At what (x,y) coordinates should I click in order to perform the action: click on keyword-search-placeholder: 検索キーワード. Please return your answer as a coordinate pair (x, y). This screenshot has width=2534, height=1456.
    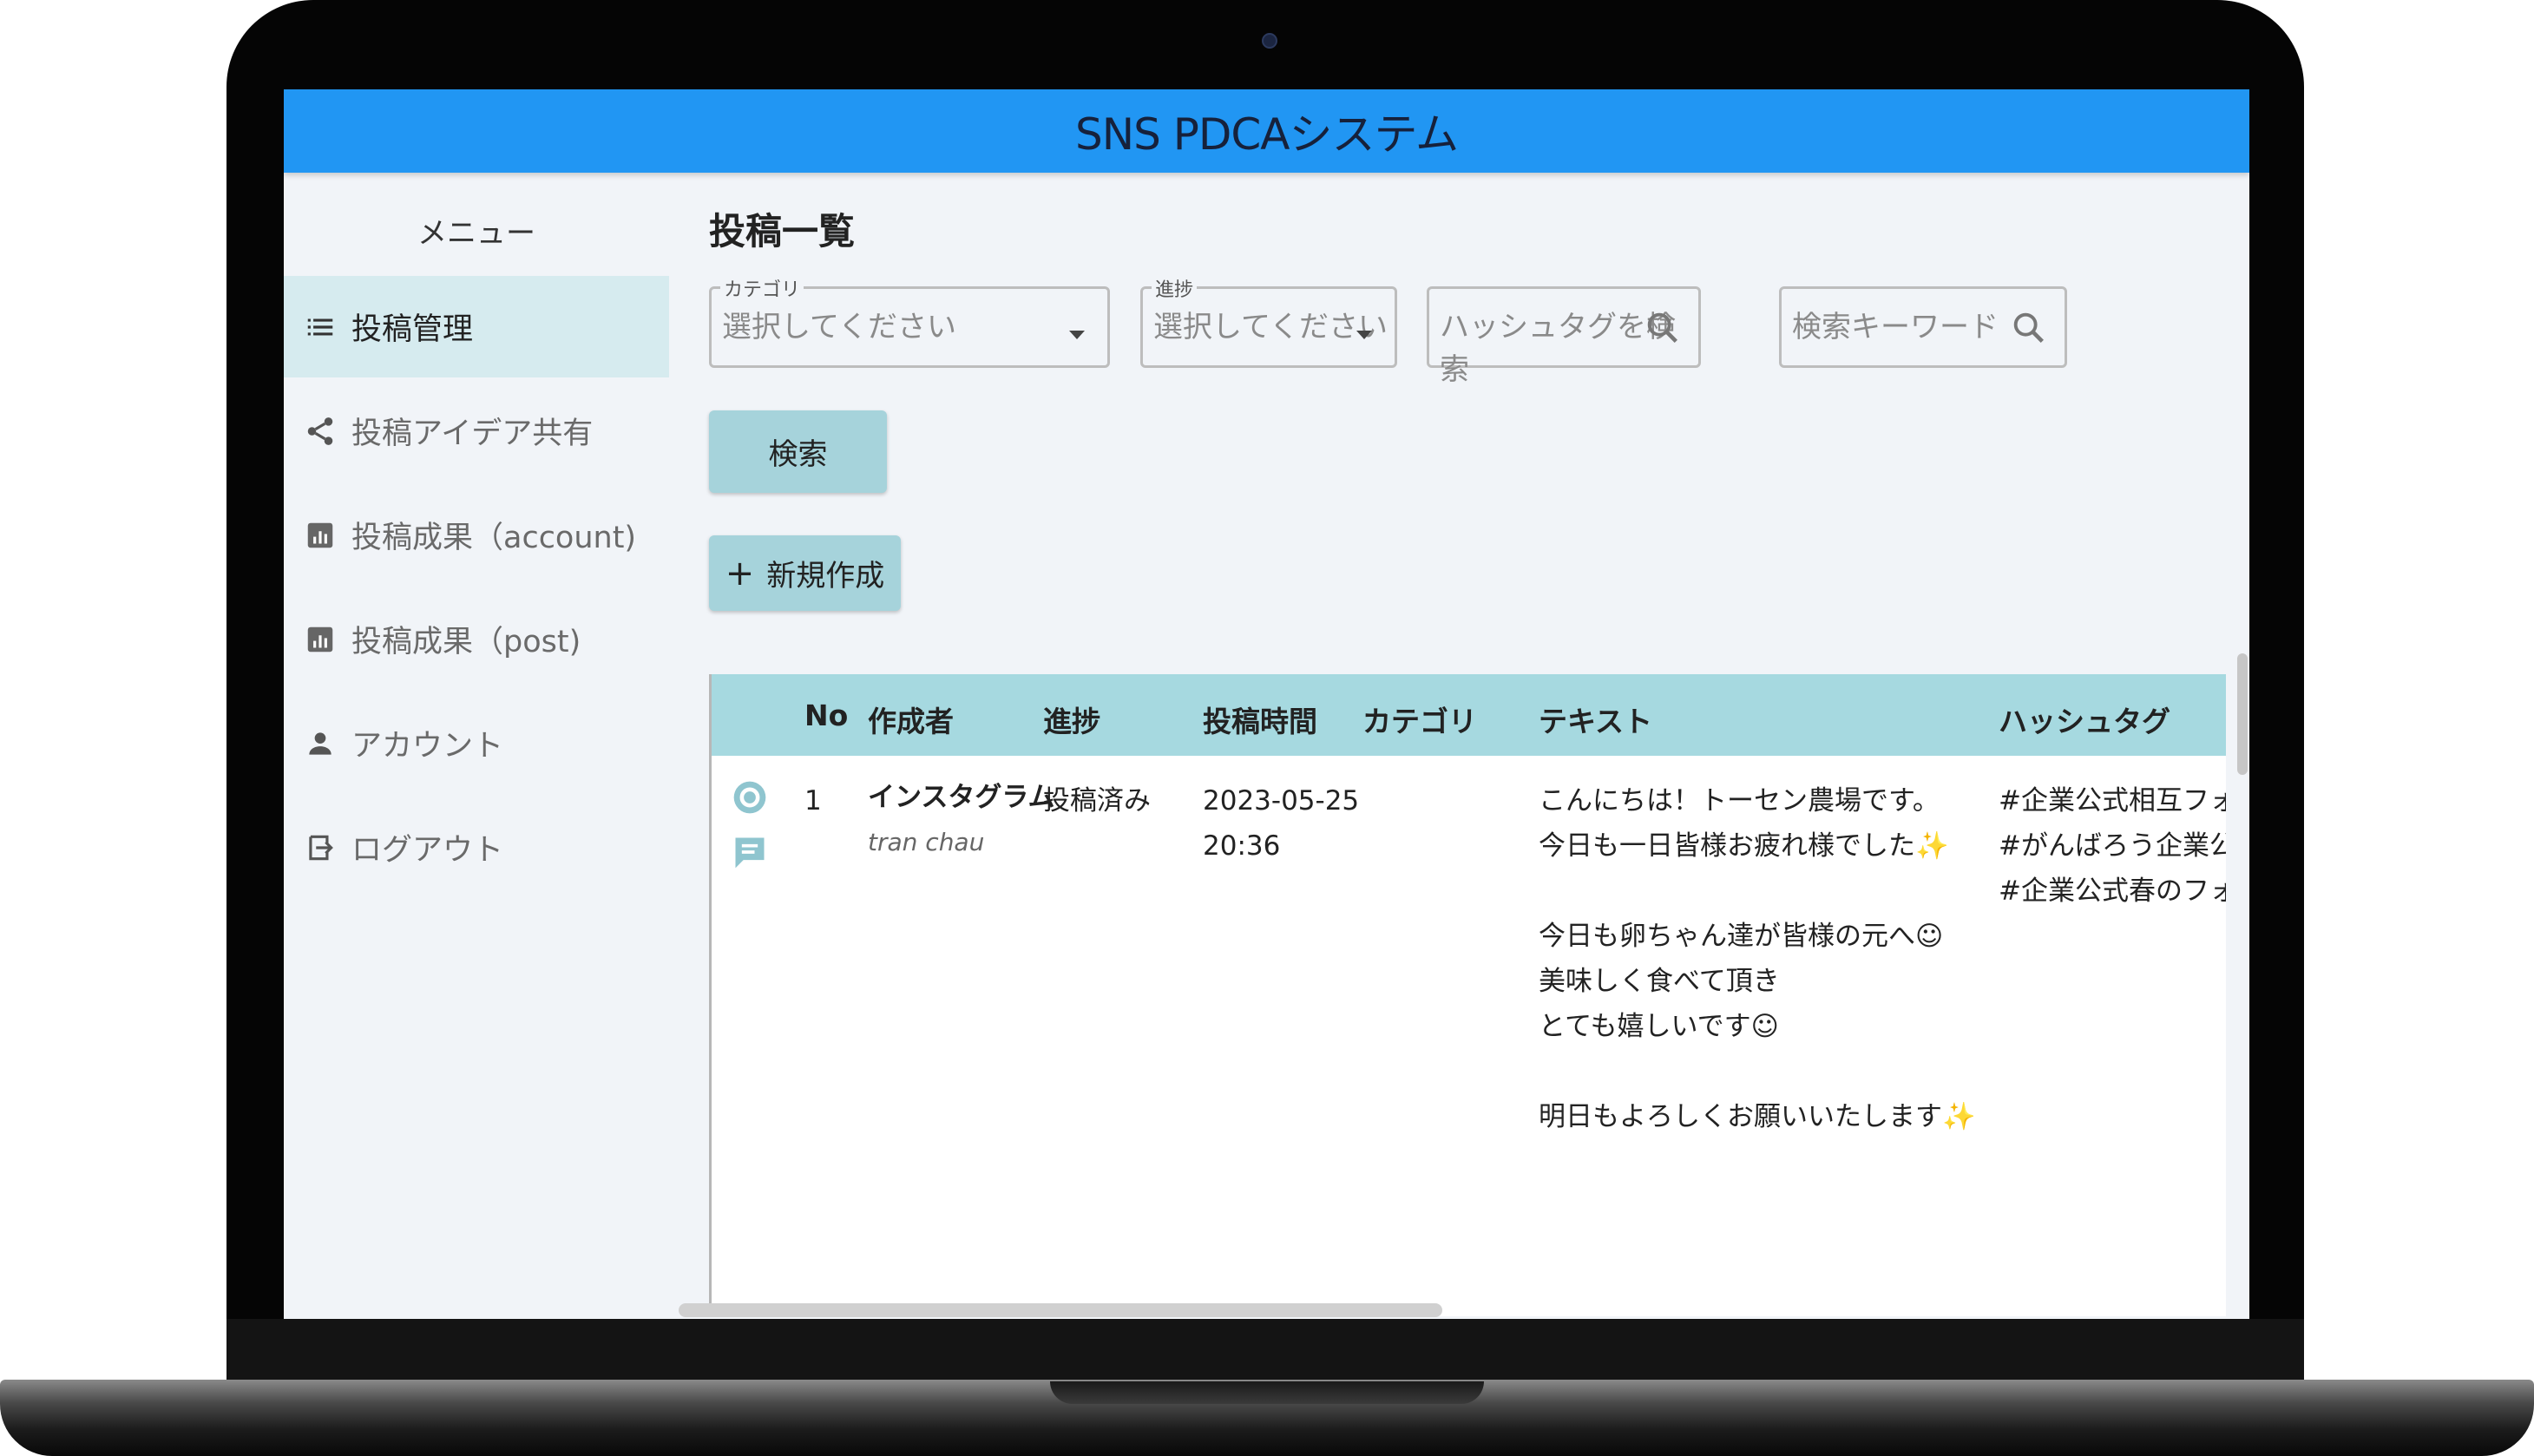
    Looking at the image, I should click on (1895, 327).